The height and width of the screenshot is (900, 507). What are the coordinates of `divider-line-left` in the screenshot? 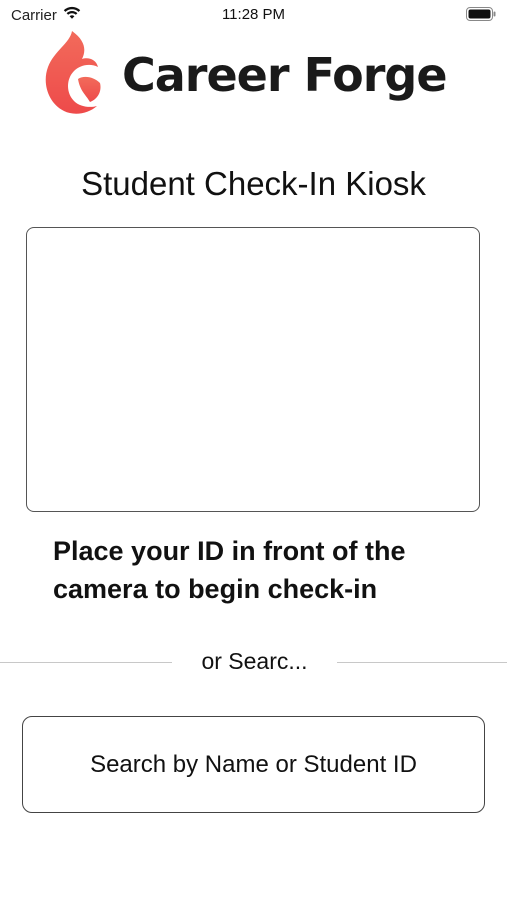 It's located at (86, 662).